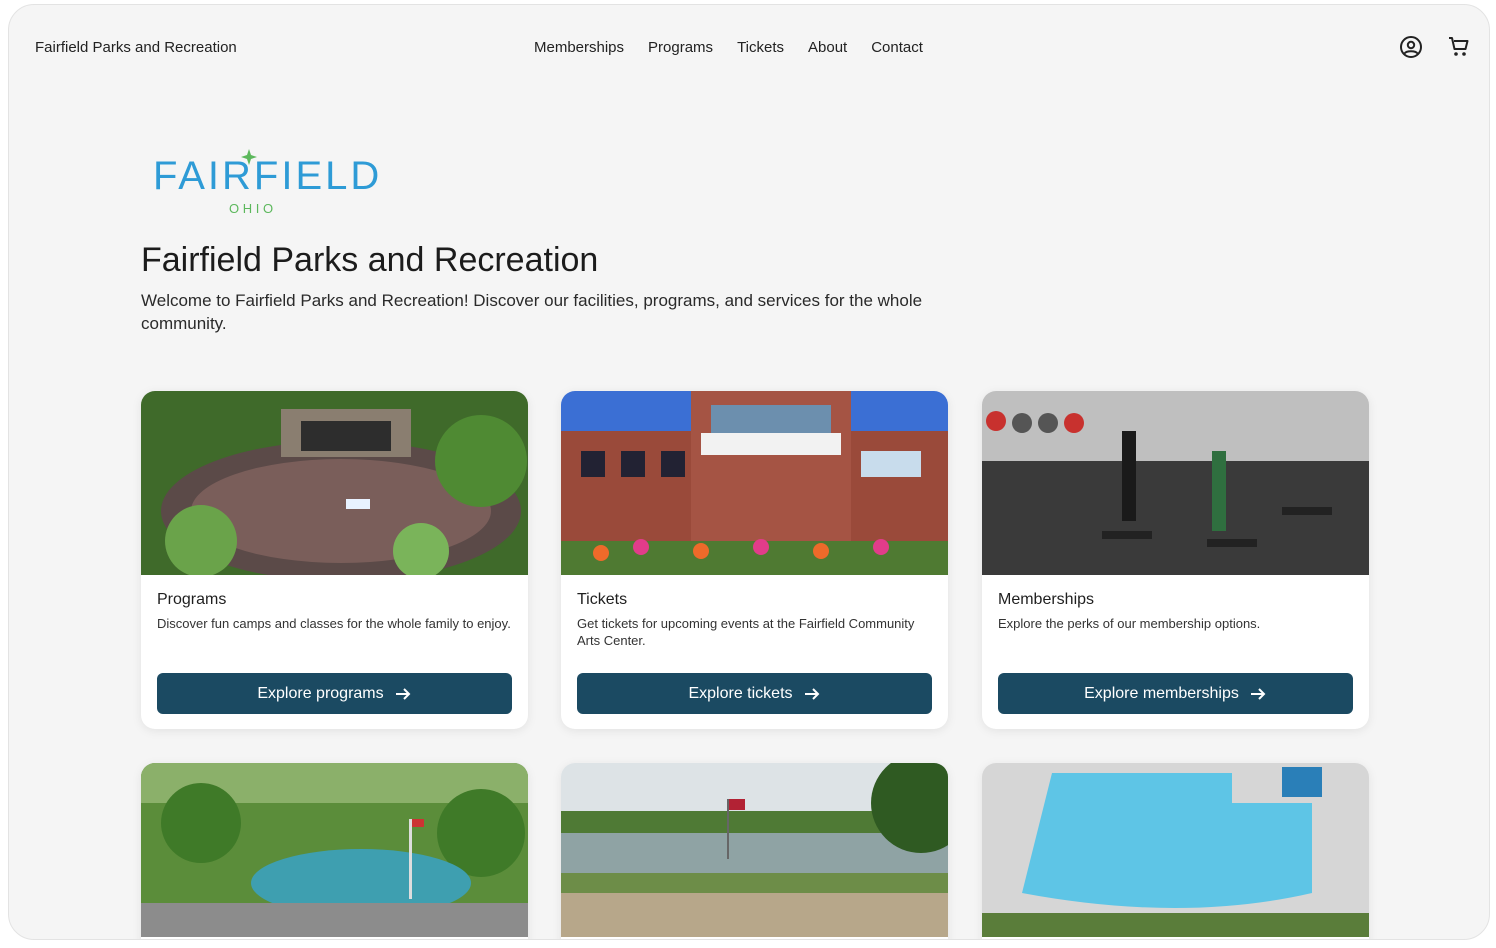  Describe the element at coordinates (602, 599) in the screenshot. I see `card-title: Tickets` at that location.